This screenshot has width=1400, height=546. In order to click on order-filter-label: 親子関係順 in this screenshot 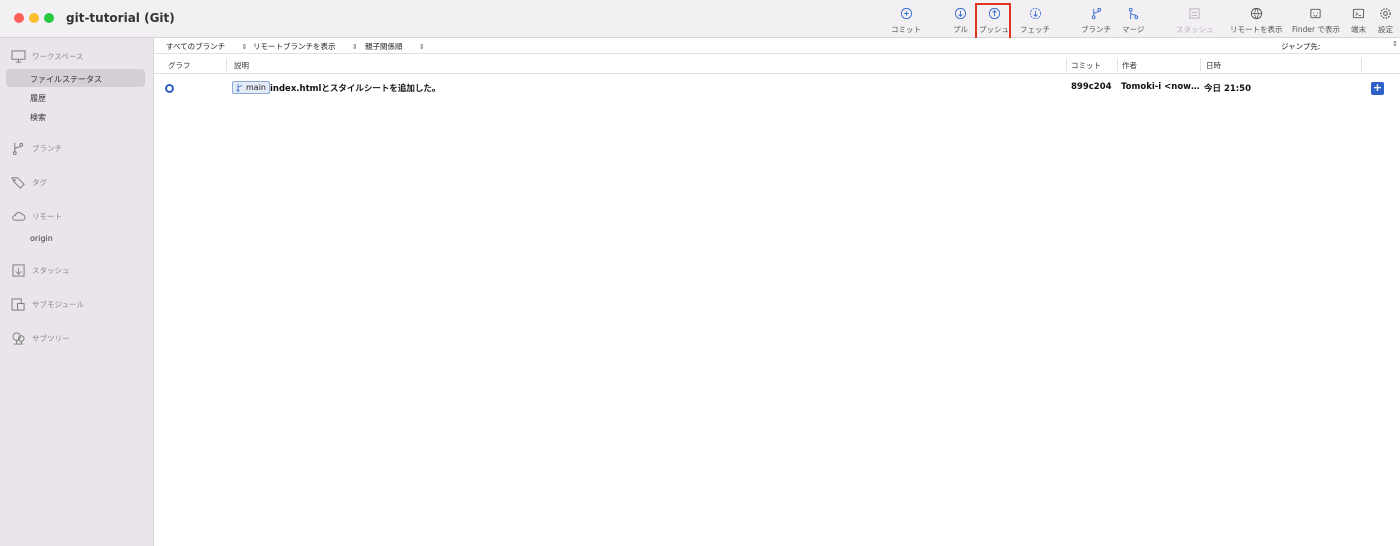, I will do `click(384, 46)`.